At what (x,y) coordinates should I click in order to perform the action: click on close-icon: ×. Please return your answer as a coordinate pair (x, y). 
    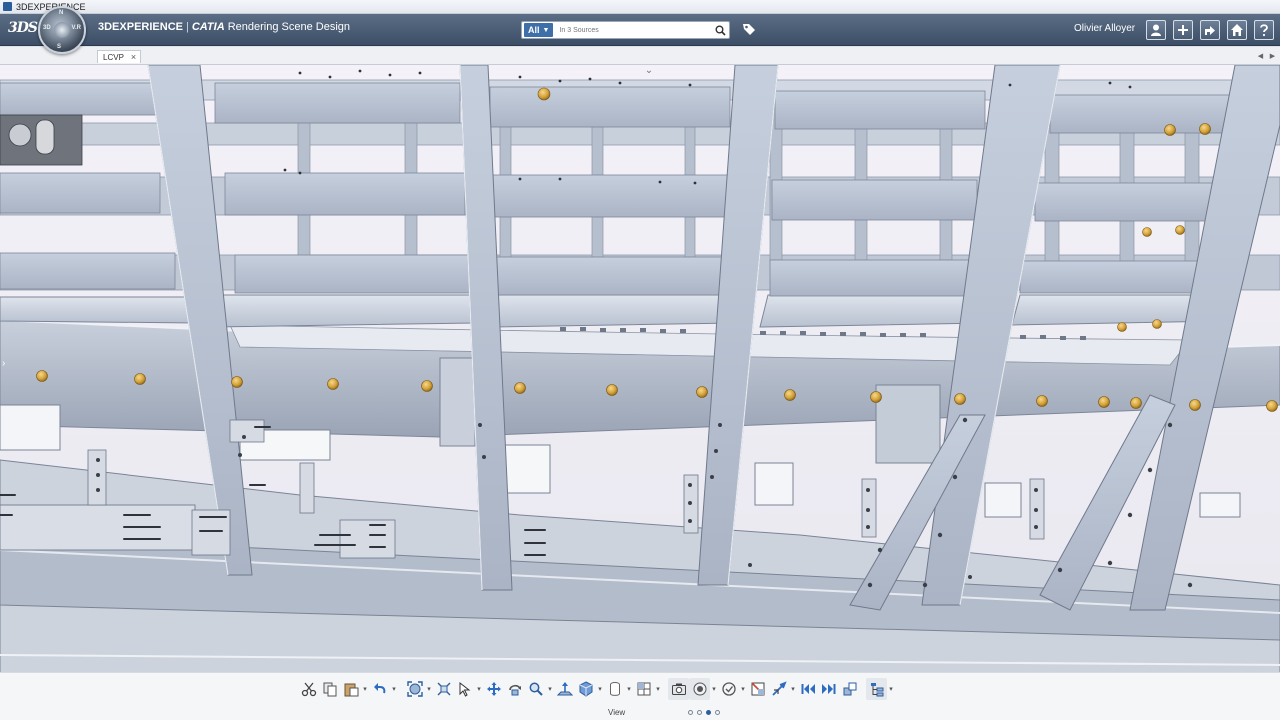
    Looking at the image, I should click on (133, 57).